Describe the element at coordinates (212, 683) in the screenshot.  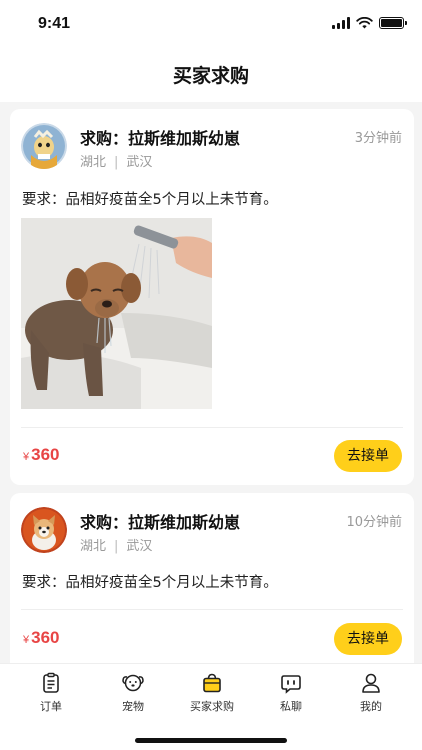
I see `shopping-bag-icon` at that location.